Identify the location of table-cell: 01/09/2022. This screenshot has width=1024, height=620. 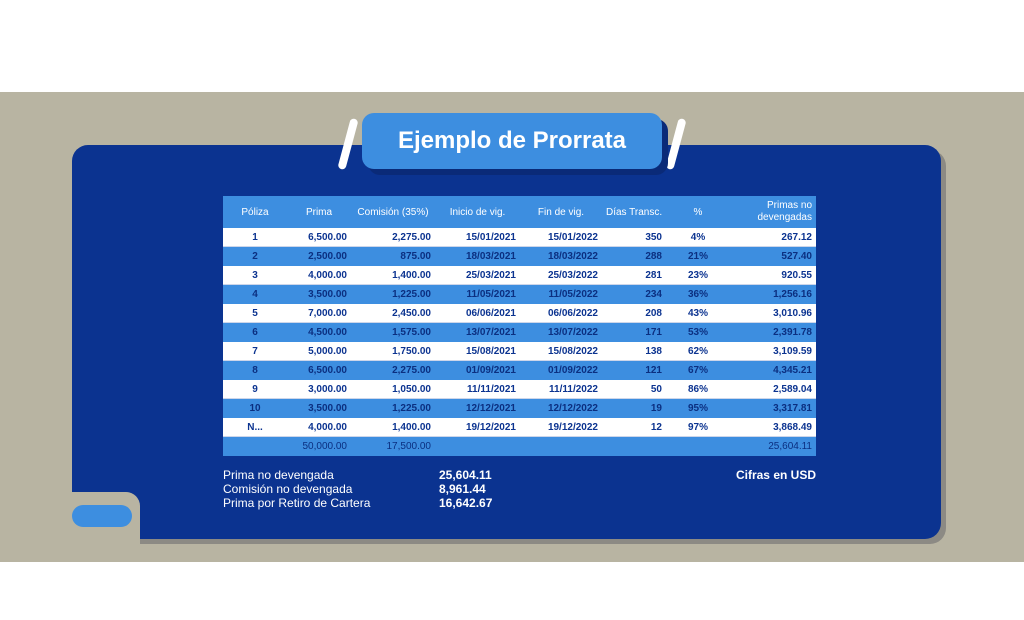
(572, 370).